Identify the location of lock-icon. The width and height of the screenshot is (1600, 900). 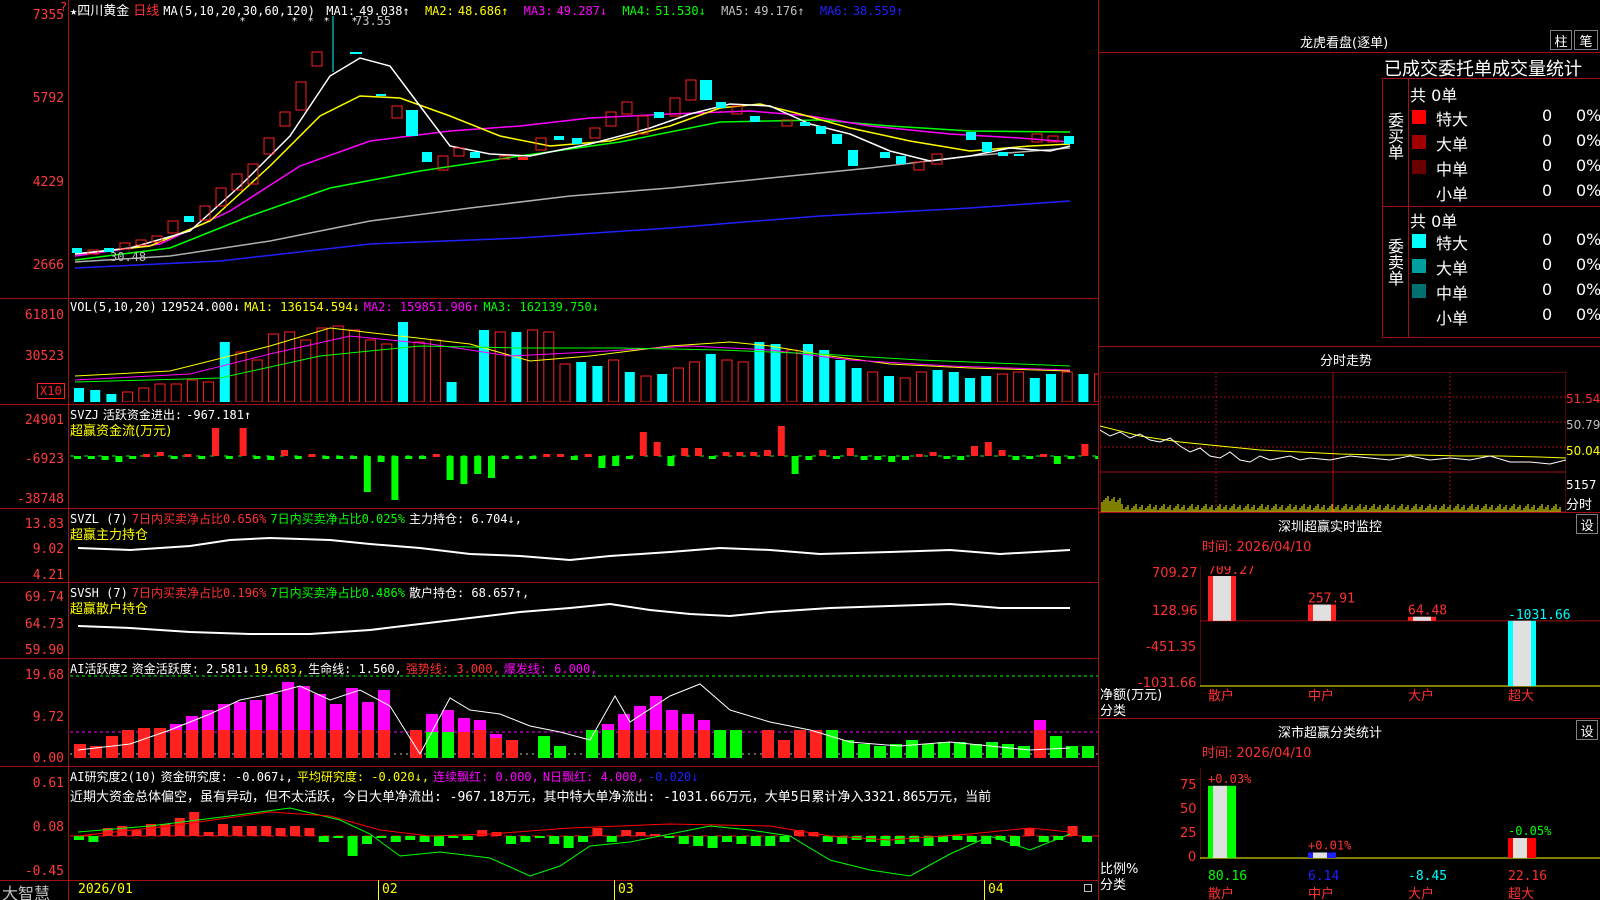
(1088, 888).